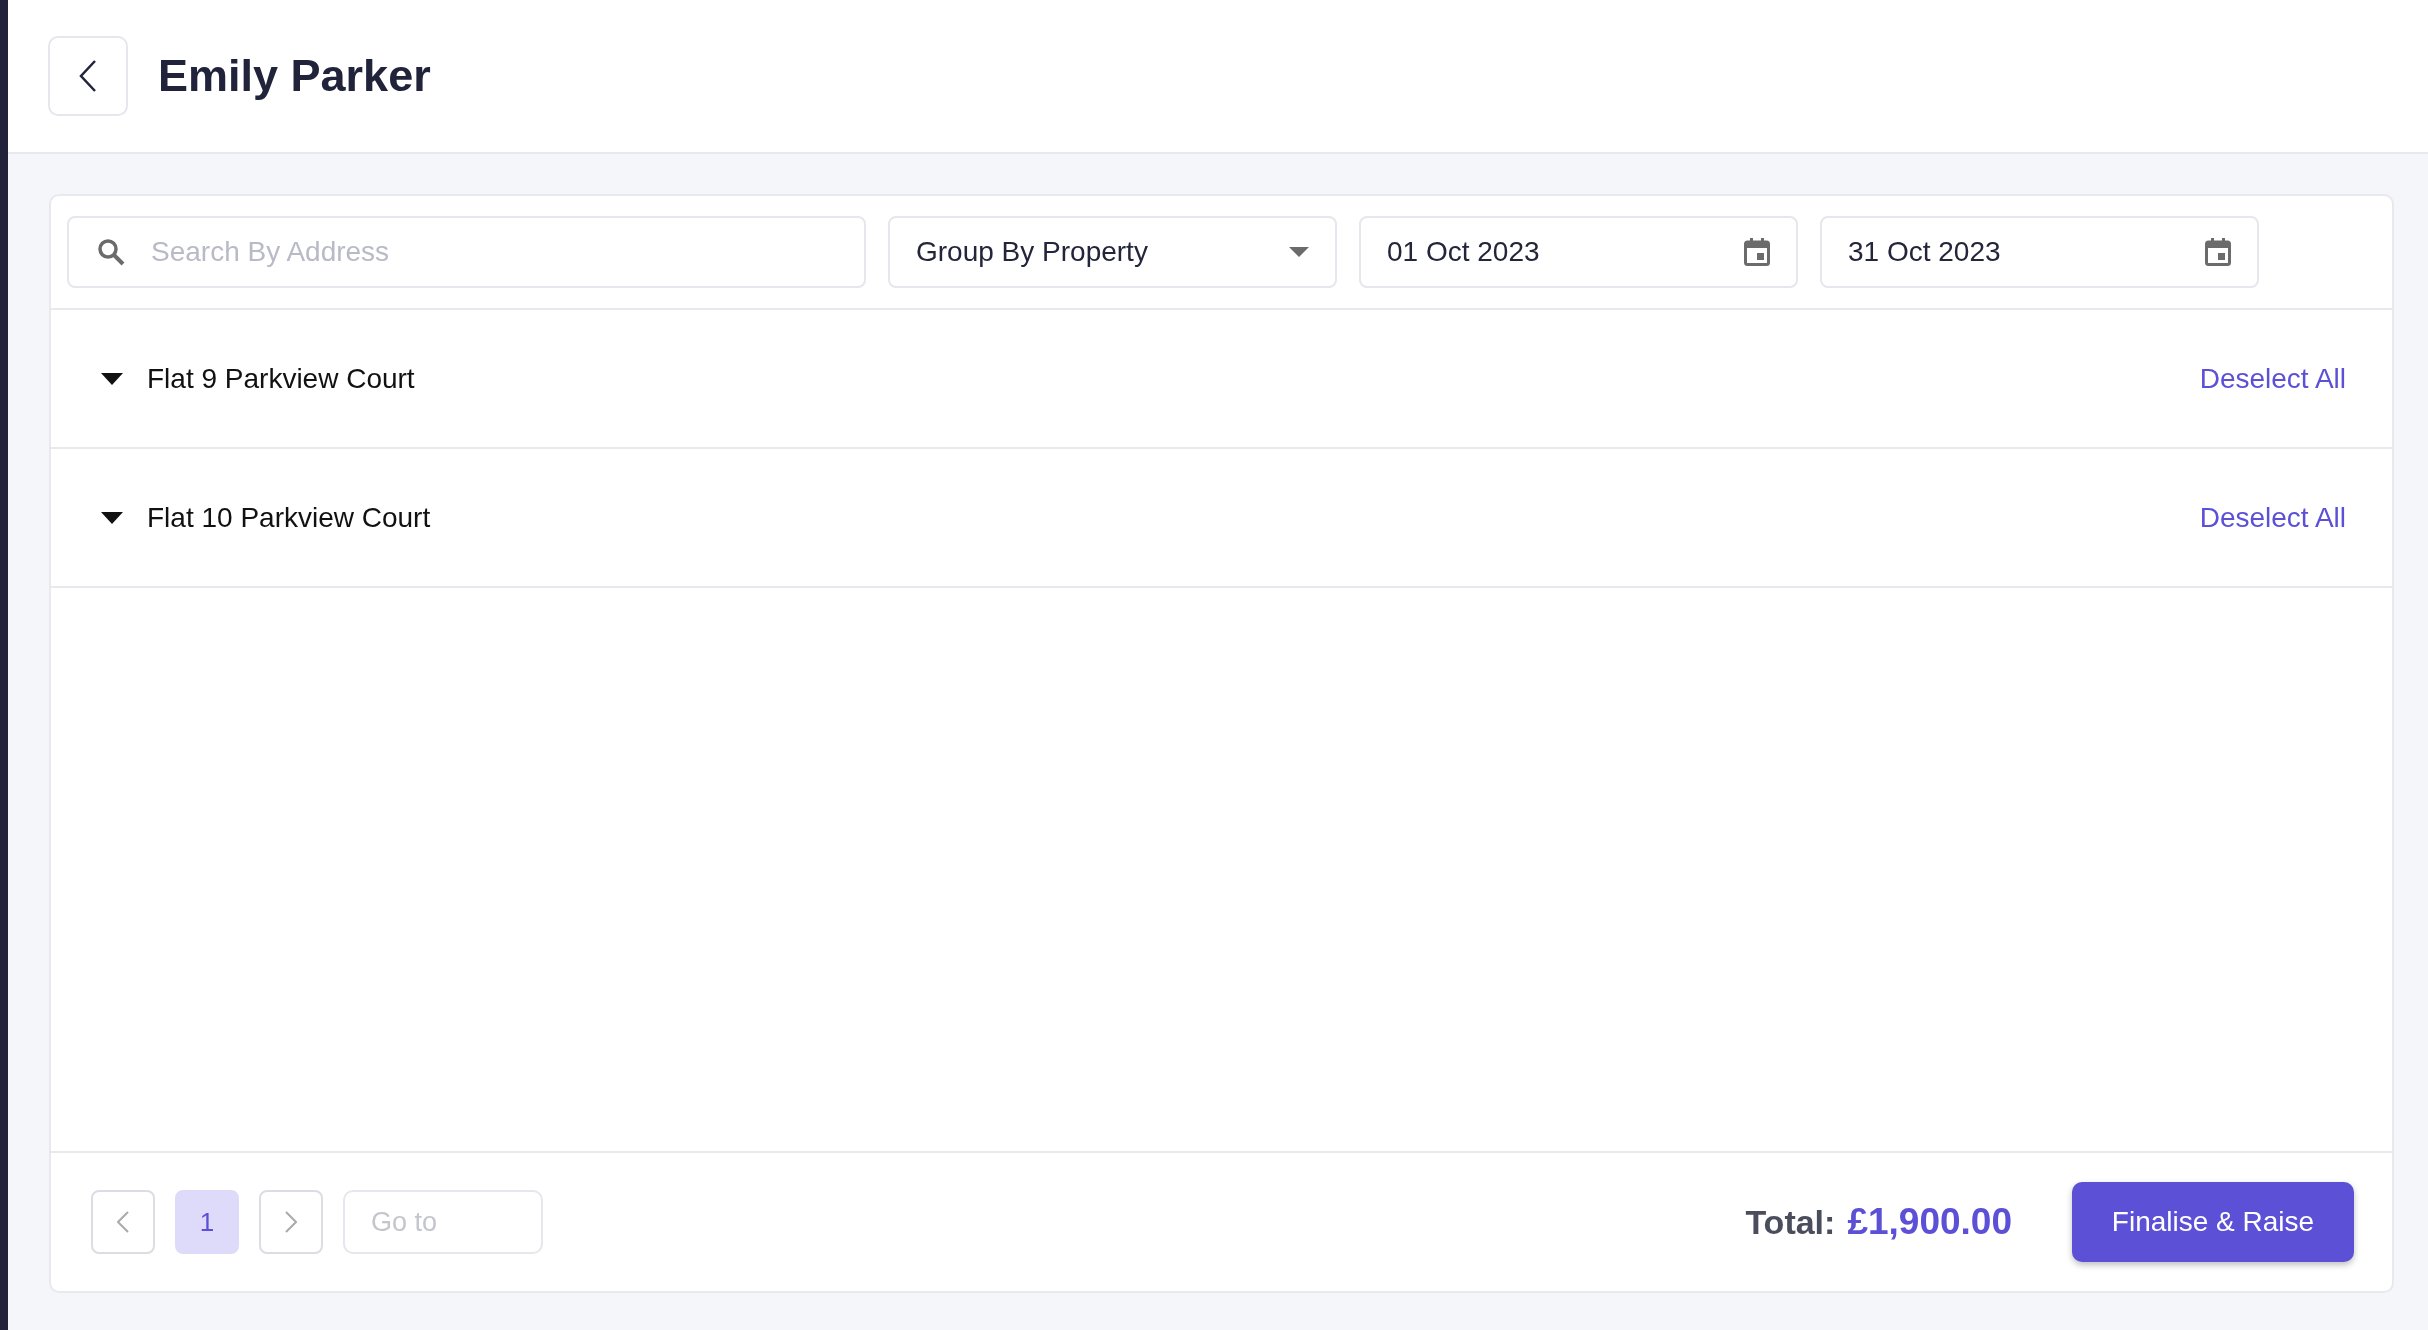 The image size is (2428, 1330). I want to click on total-amount: £1,900.00, so click(1929, 1222).